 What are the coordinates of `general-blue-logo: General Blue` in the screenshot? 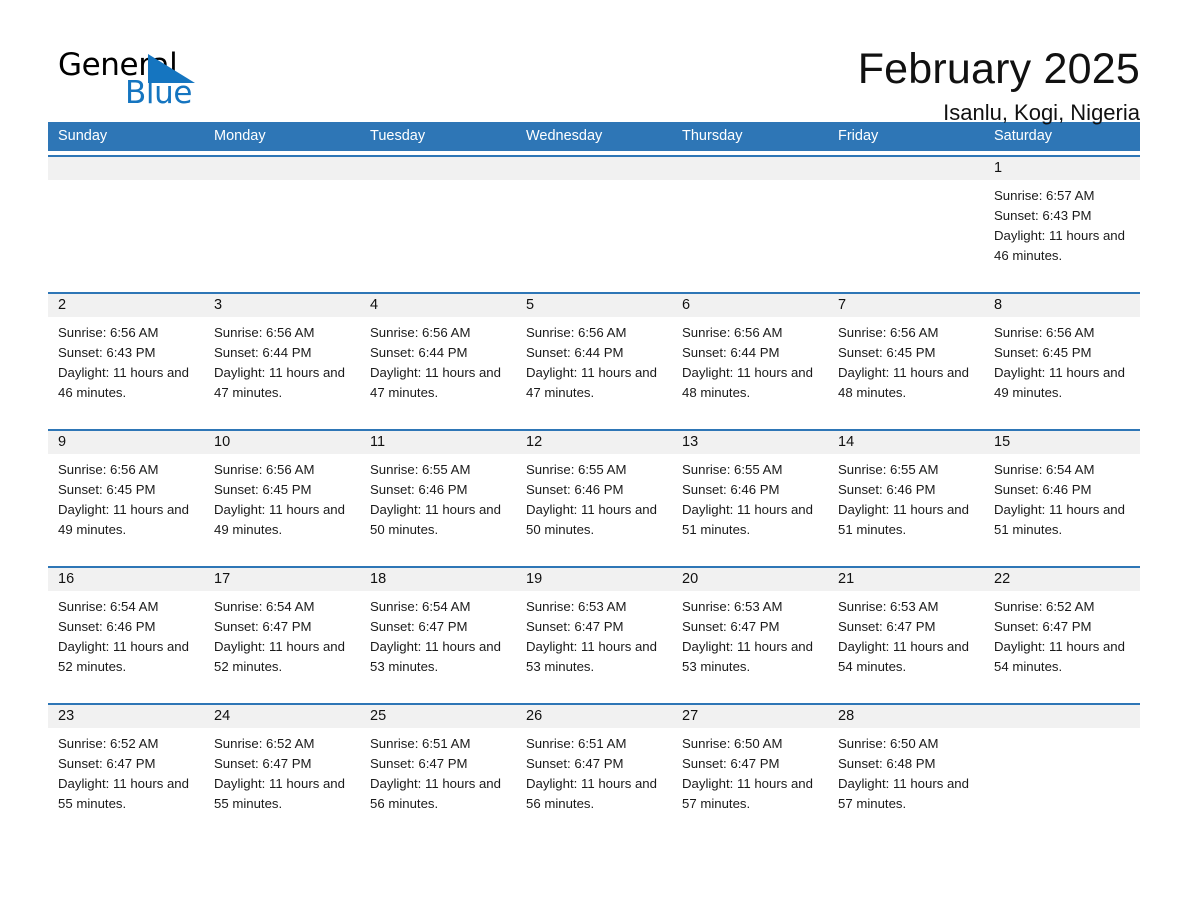 It's located at (148, 81).